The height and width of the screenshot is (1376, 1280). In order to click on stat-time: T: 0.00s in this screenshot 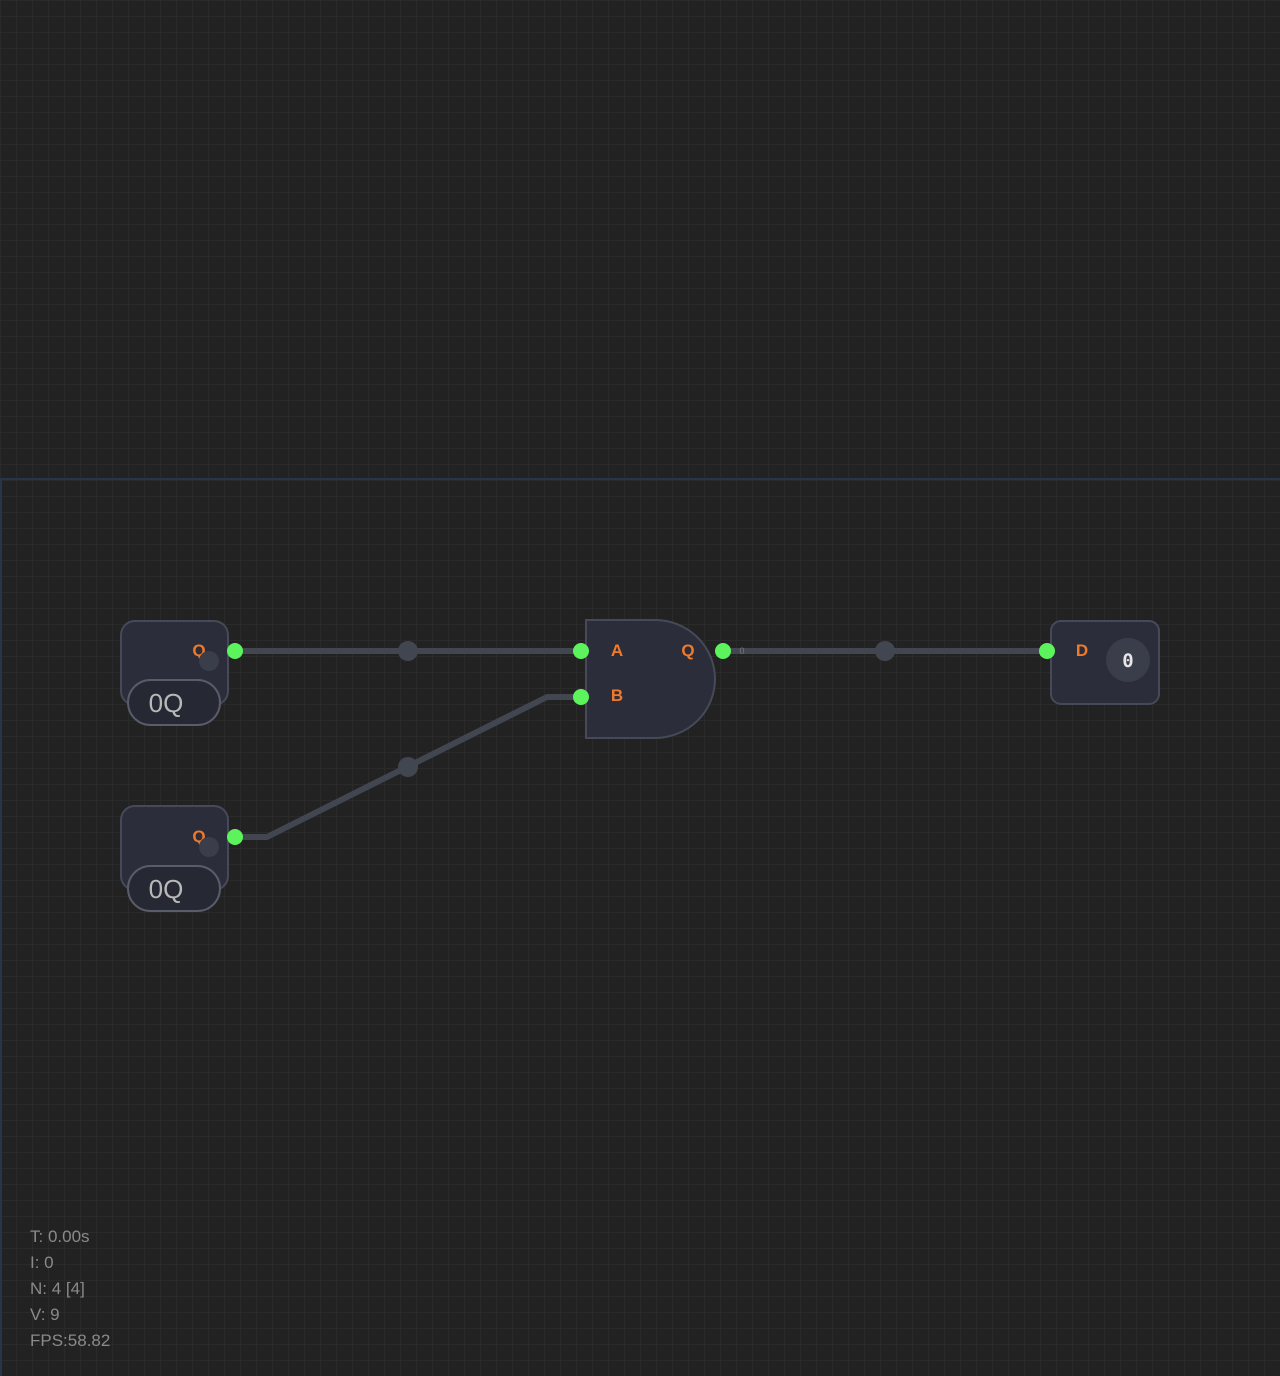, I will do `click(60, 1236)`.